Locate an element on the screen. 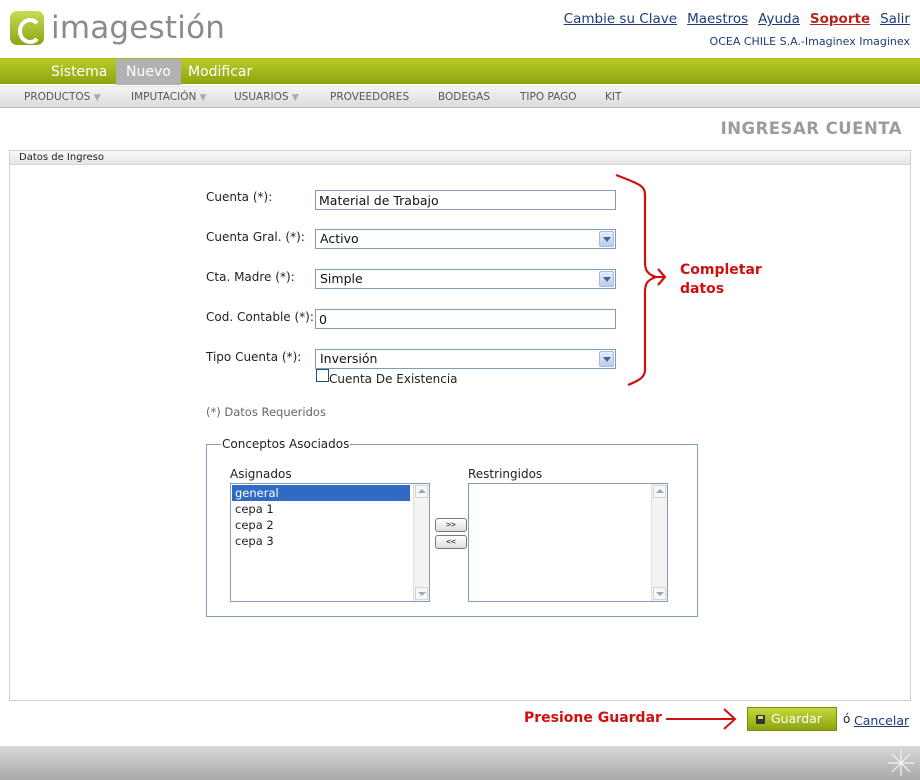 The height and width of the screenshot is (780, 920). required-note: (*) Datos Requeridos is located at coordinates (266, 412).